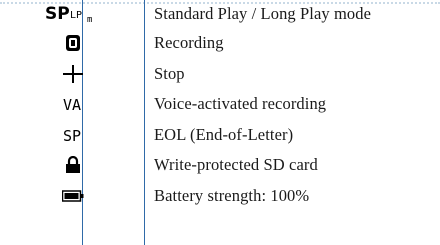 The image size is (440, 245). I want to click on table-row: Stop, so click(220, 74).